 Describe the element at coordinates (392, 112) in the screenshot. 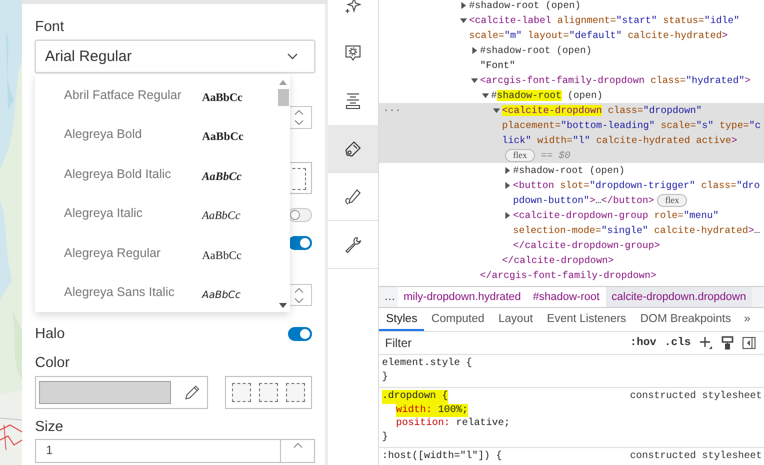

I see `node-actions-mark: ···` at that location.